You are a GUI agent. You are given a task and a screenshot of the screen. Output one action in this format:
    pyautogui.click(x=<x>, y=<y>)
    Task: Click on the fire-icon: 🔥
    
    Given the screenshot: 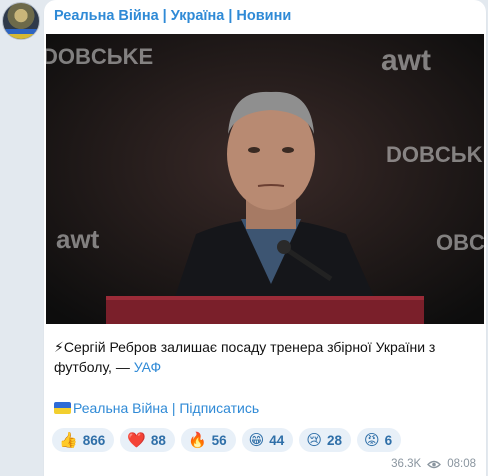 What is the action you would take?
    pyautogui.click(x=197, y=440)
    